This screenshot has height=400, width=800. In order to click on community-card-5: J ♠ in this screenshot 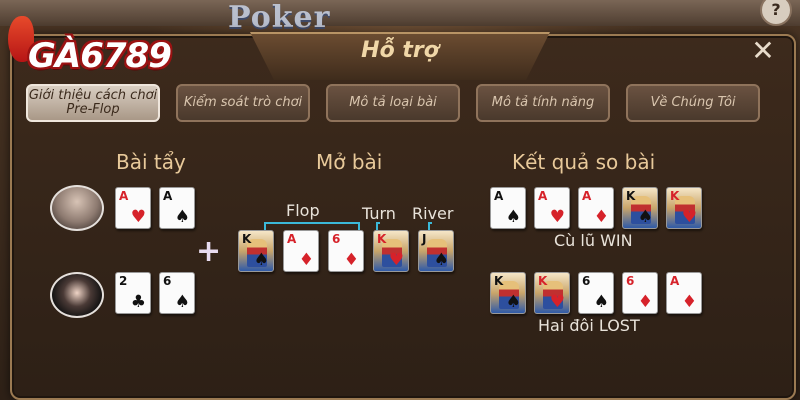, I will do `click(436, 251)`.